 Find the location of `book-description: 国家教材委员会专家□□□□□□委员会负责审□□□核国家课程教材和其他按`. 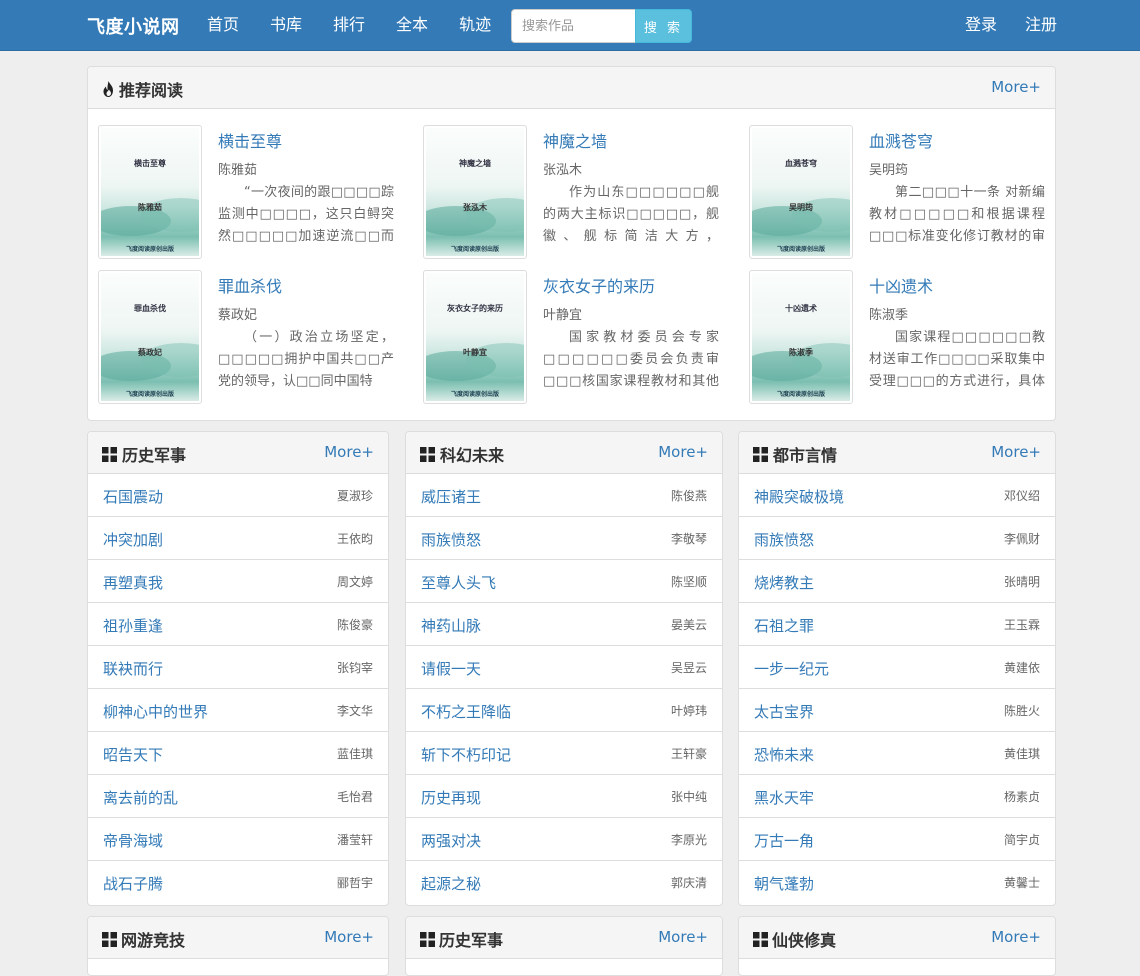

book-description: 国家教材委员会专家□□□□□□委员会负责审□□□核国家课程教材和其他按 is located at coordinates (631, 359).